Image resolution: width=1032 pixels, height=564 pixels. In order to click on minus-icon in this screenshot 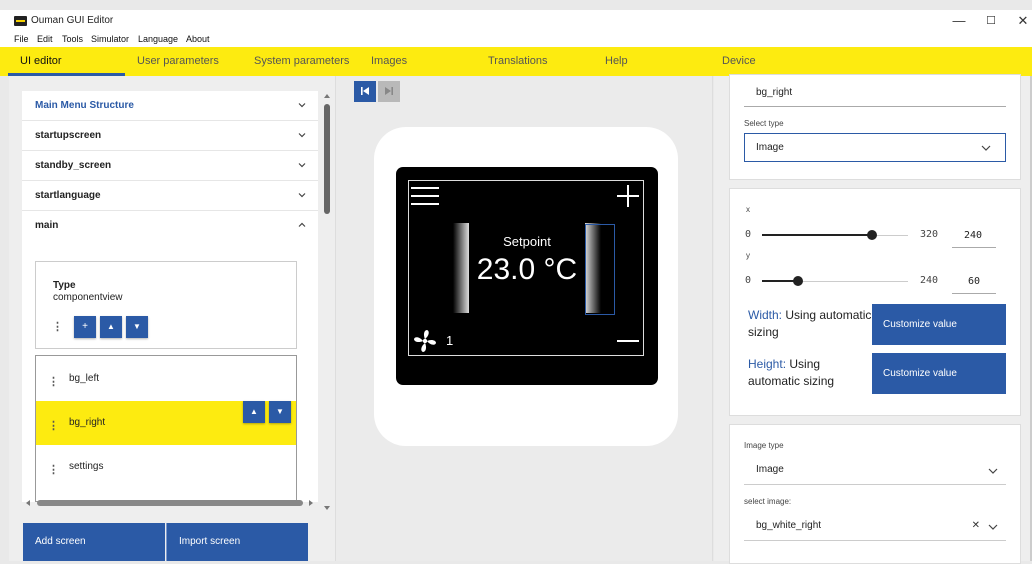, I will do `click(628, 341)`.